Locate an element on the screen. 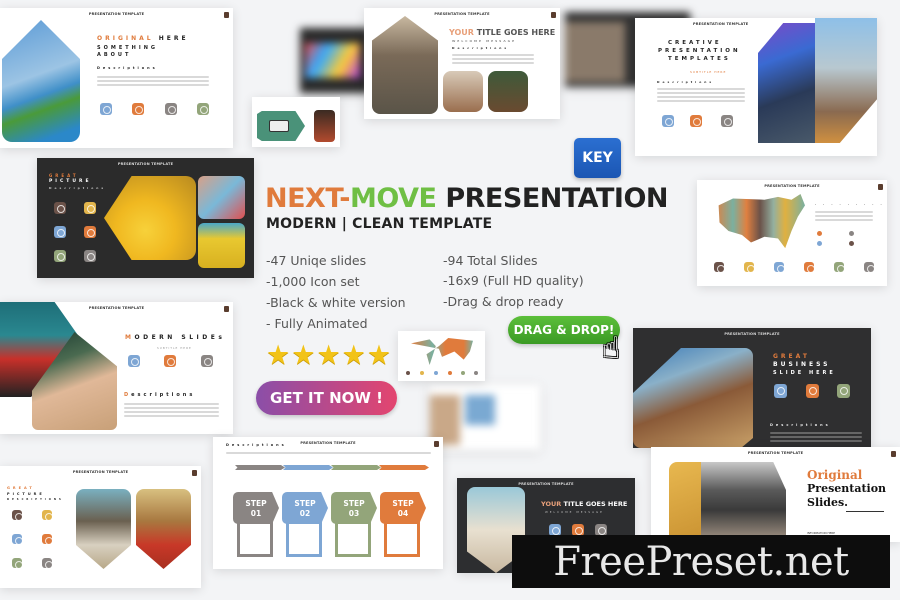 The height and width of the screenshot is (600, 900). popart-photo is located at coordinates (221, 197).